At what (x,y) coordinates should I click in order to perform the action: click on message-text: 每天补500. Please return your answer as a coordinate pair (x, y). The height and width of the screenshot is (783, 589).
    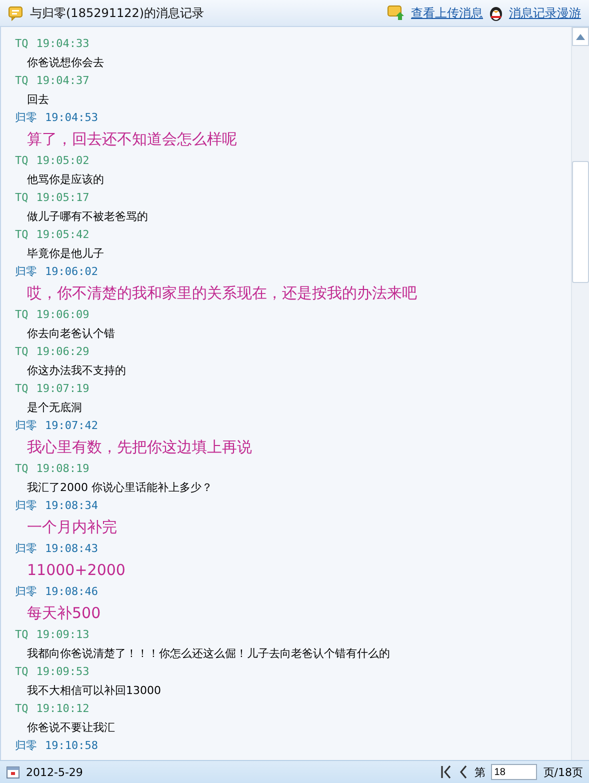
    Looking at the image, I should click on (64, 613).